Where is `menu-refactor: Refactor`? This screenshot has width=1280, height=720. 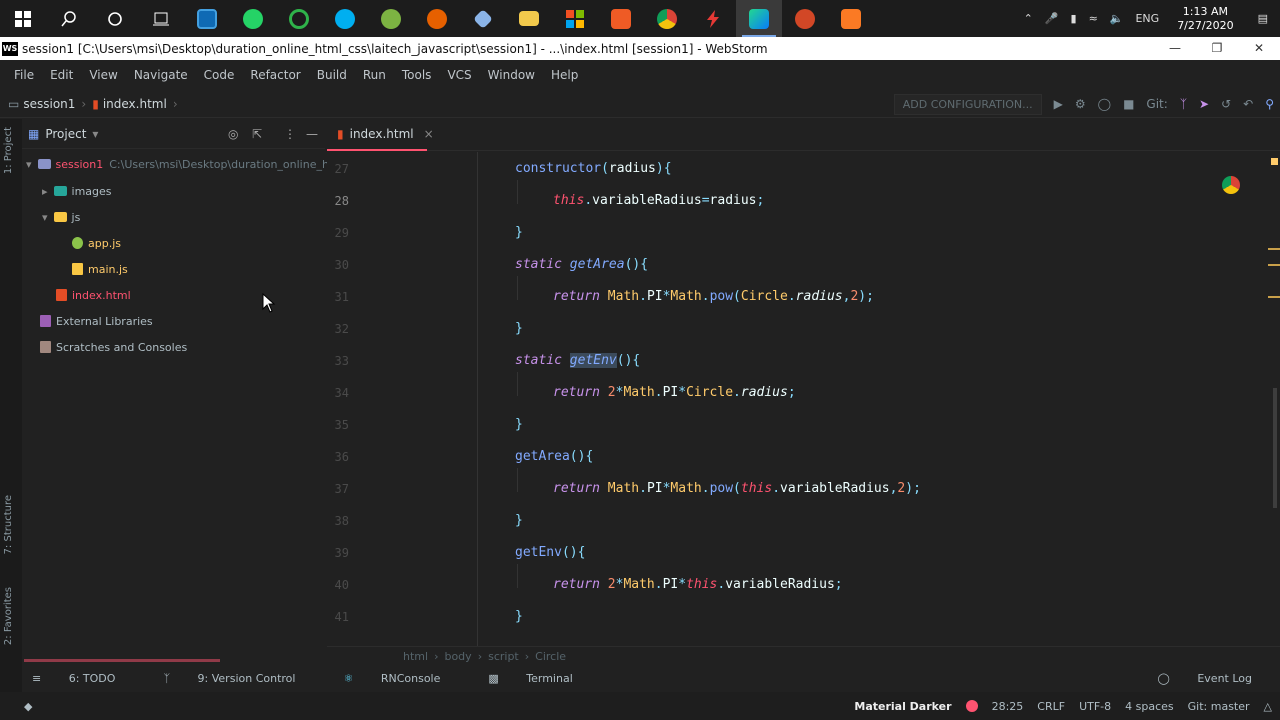 menu-refactor: Refactor is located at coordinates (275, 75).